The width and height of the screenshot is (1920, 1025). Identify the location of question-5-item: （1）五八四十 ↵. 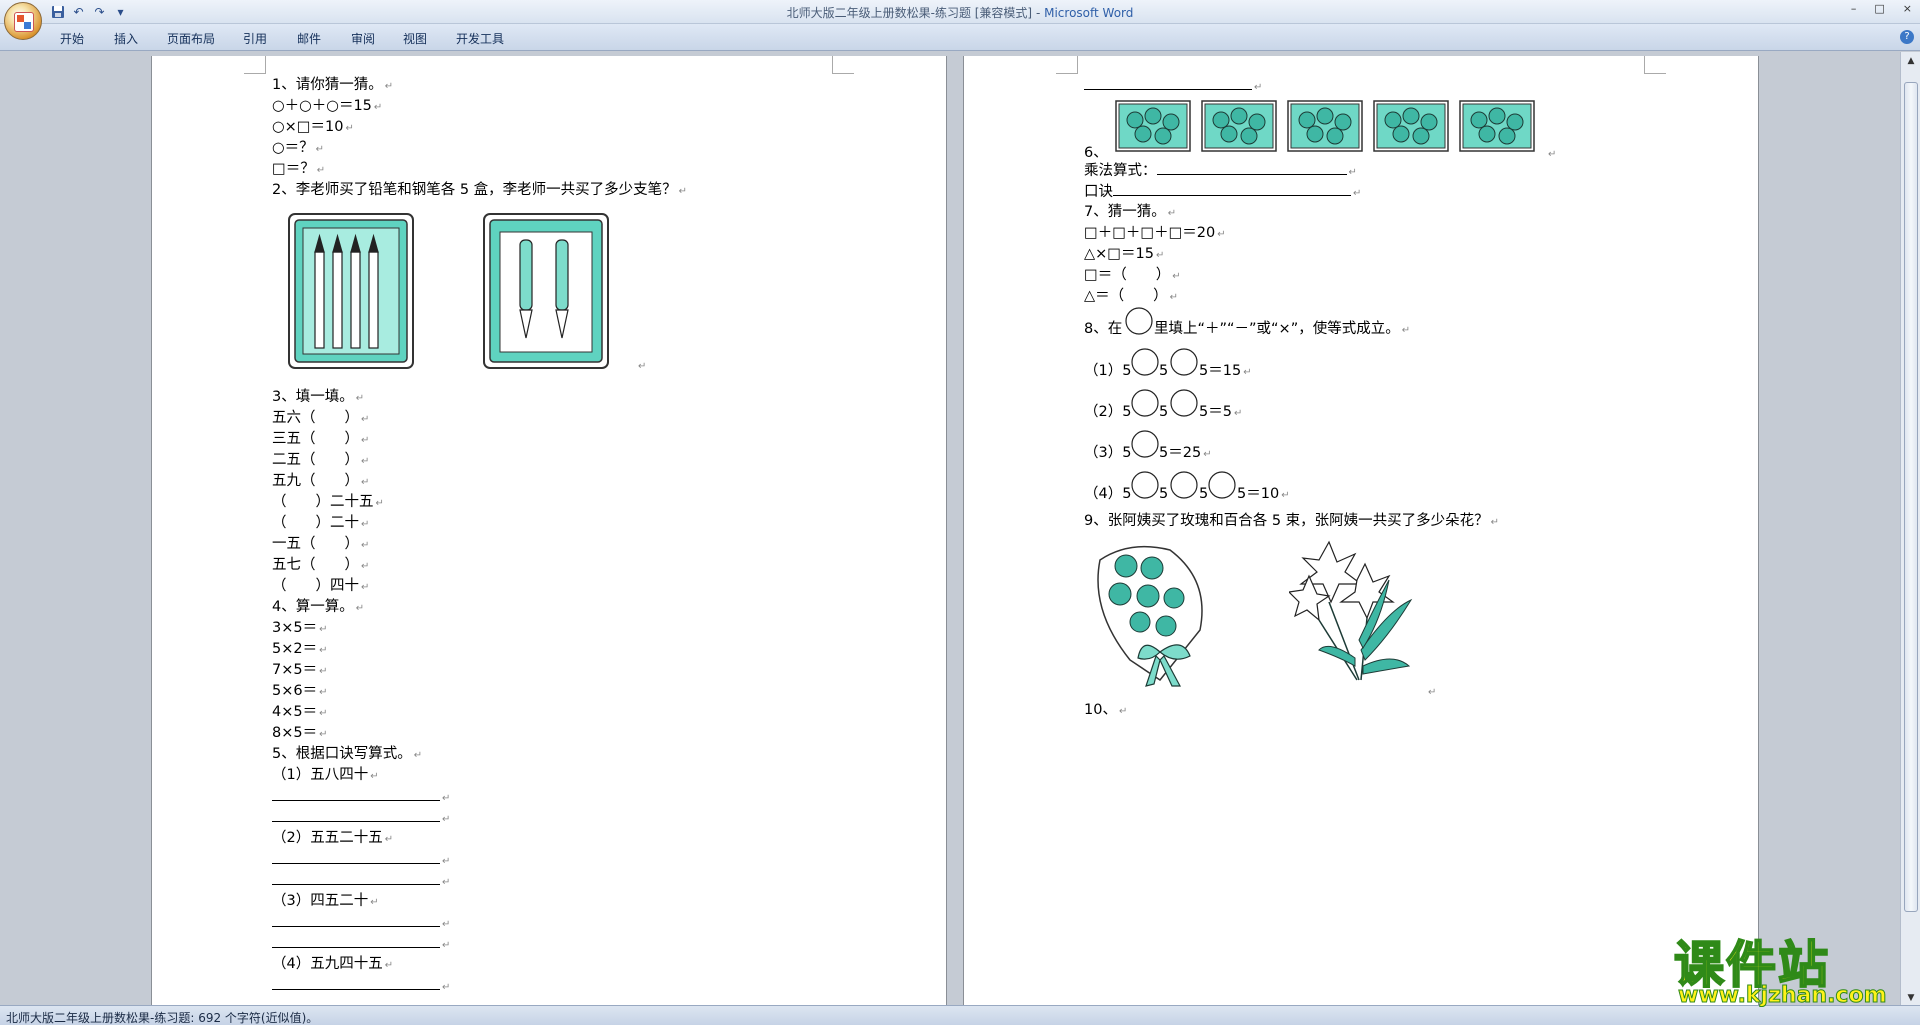
(325, 775).